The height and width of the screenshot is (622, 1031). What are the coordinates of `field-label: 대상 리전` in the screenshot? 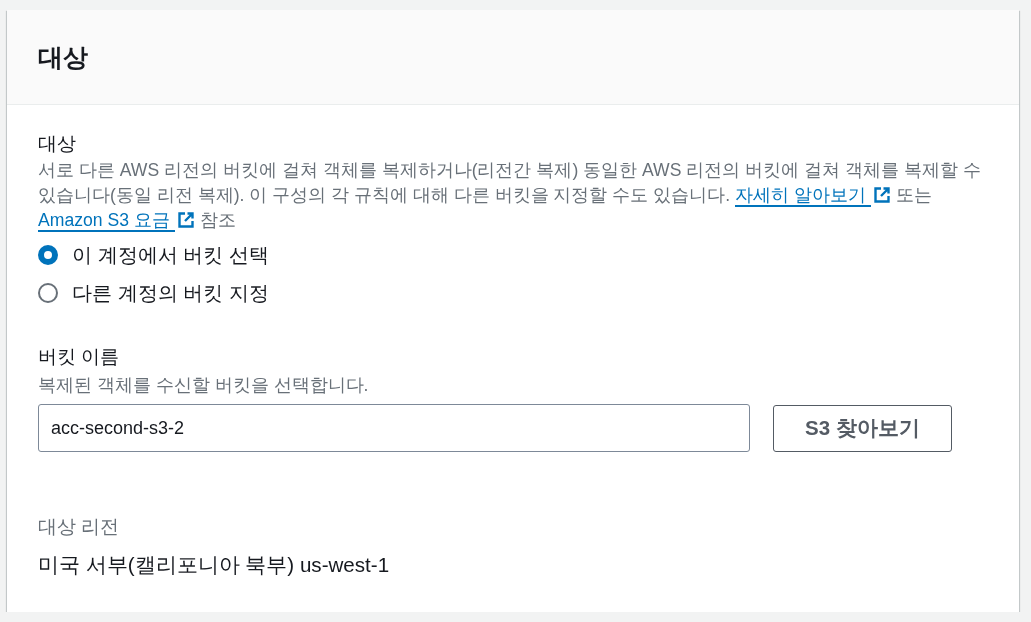 It's located at (79, 527).